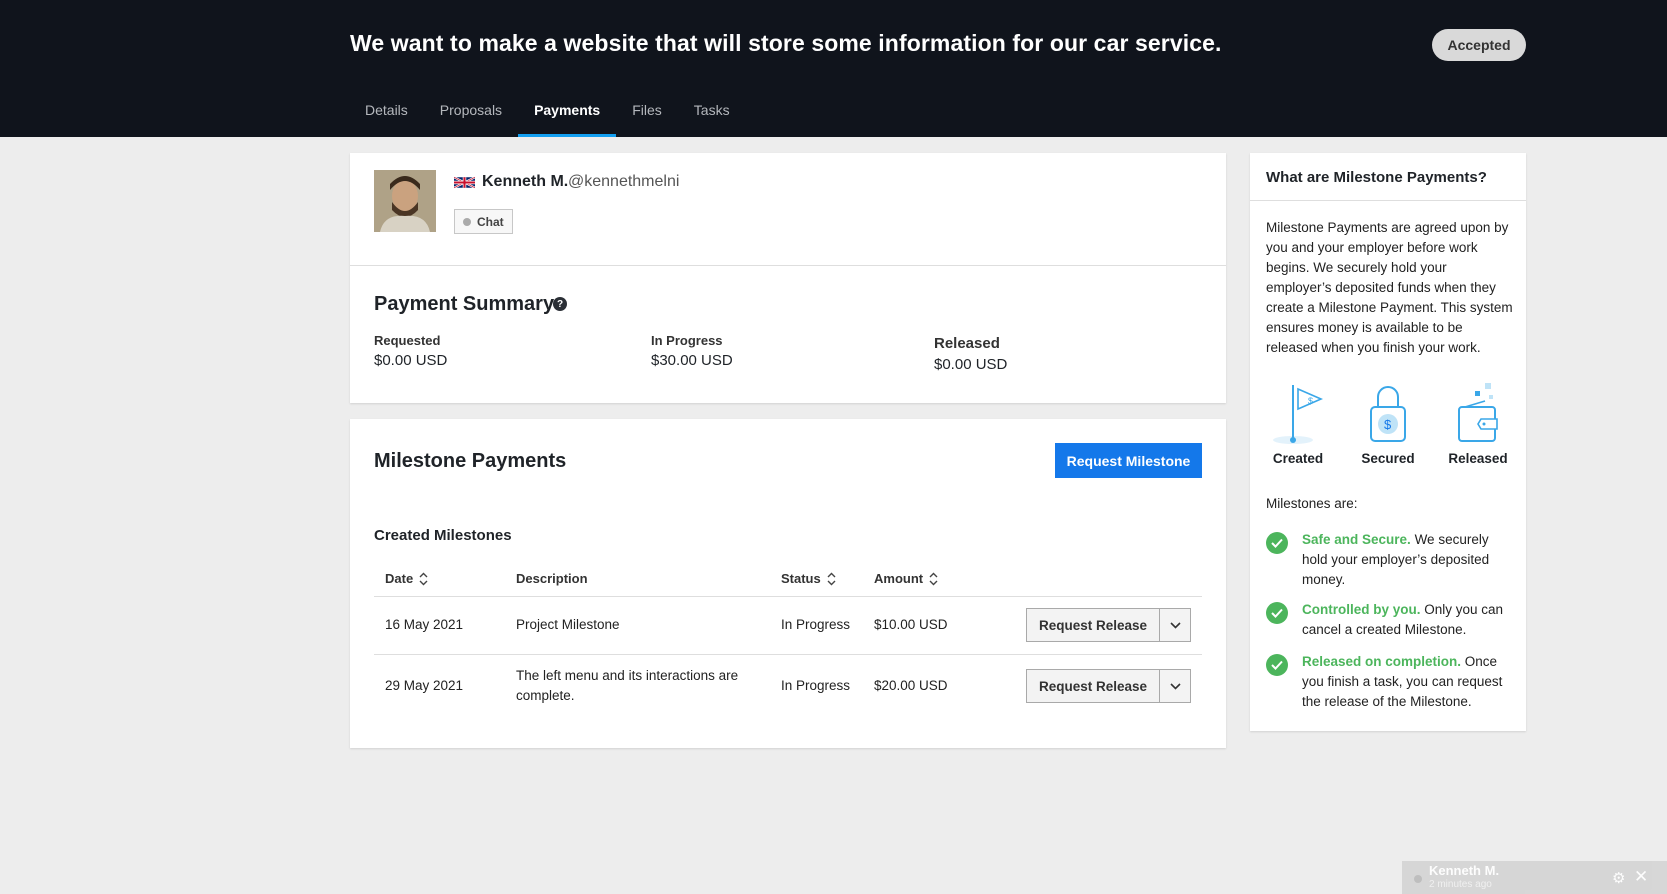 The width and height of the screenshot is (1667, 894). I want to click on tab-payments: Payments, so click(567, 113).